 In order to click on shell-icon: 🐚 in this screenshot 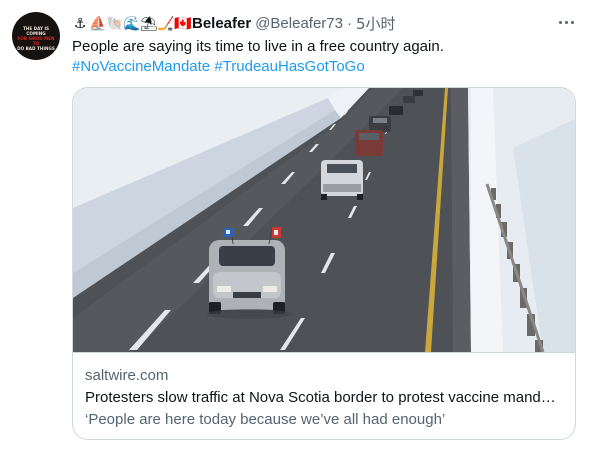, I will do `click(115, 23)`.